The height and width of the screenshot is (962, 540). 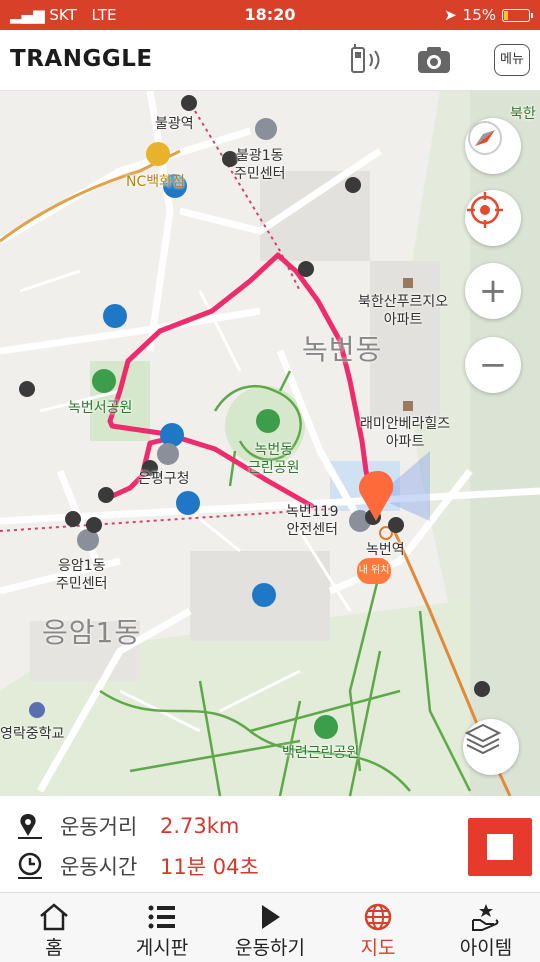 What do you see at coordinates (403, 311) in the screenshot?
I see `place-label: 북한산푸르지오 아파트` at bounding box center [403, 311].